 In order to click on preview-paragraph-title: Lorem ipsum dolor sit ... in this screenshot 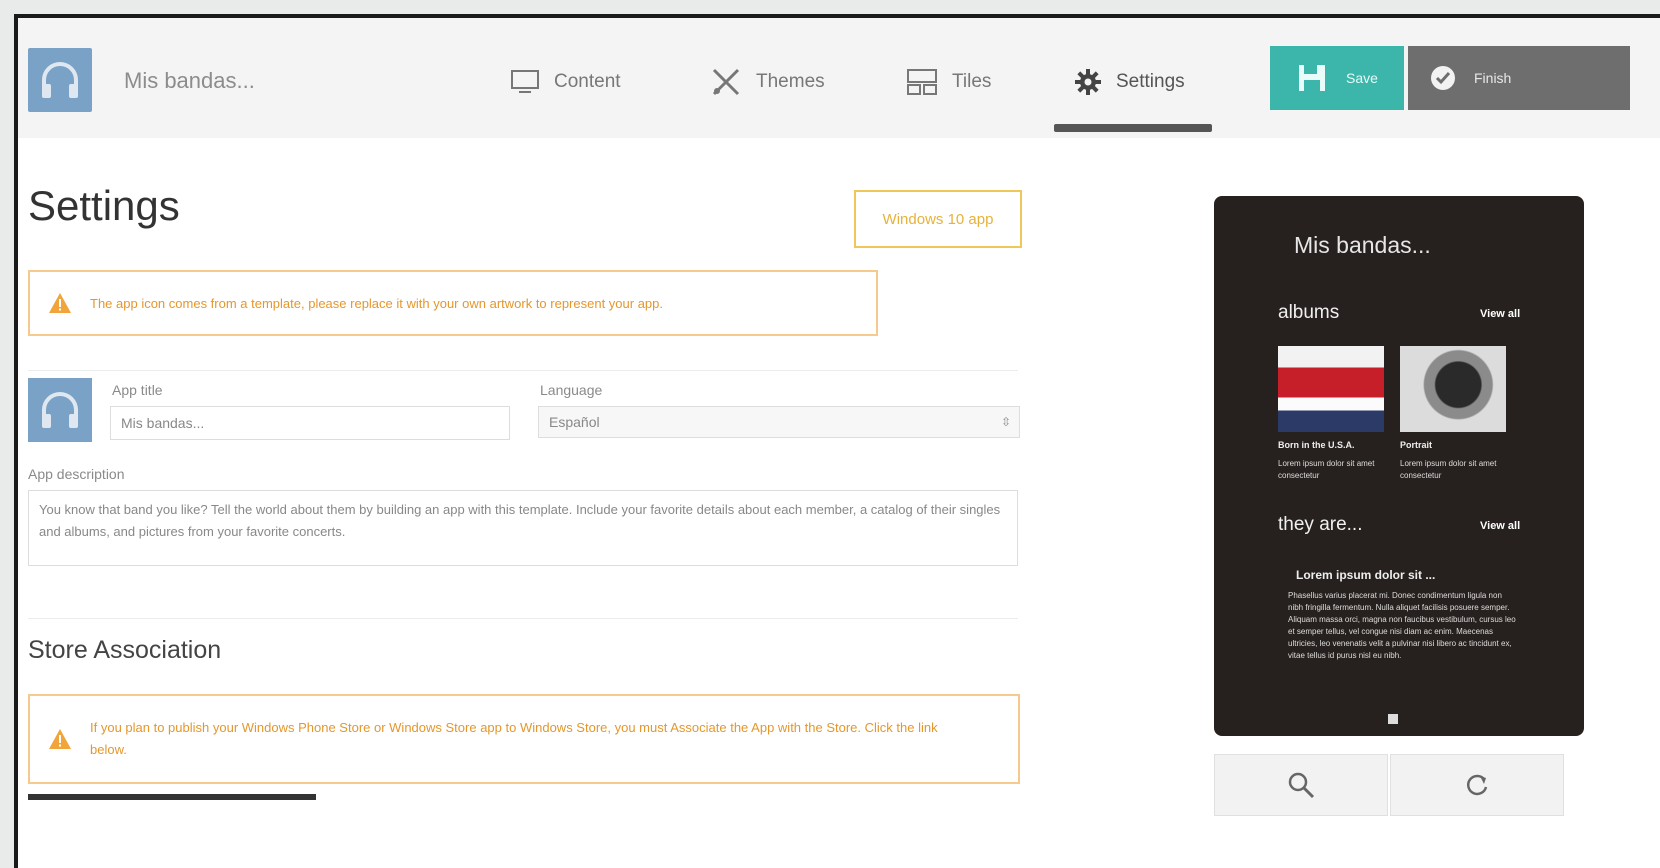, I will do `click(1366, 575)`.